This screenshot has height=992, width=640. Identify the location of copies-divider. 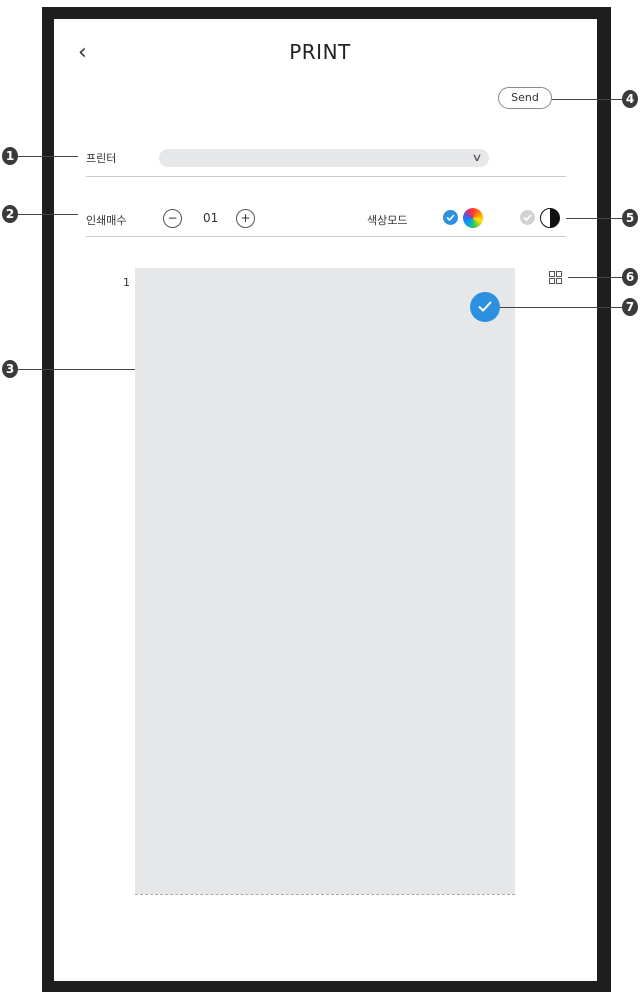
(326, 236).